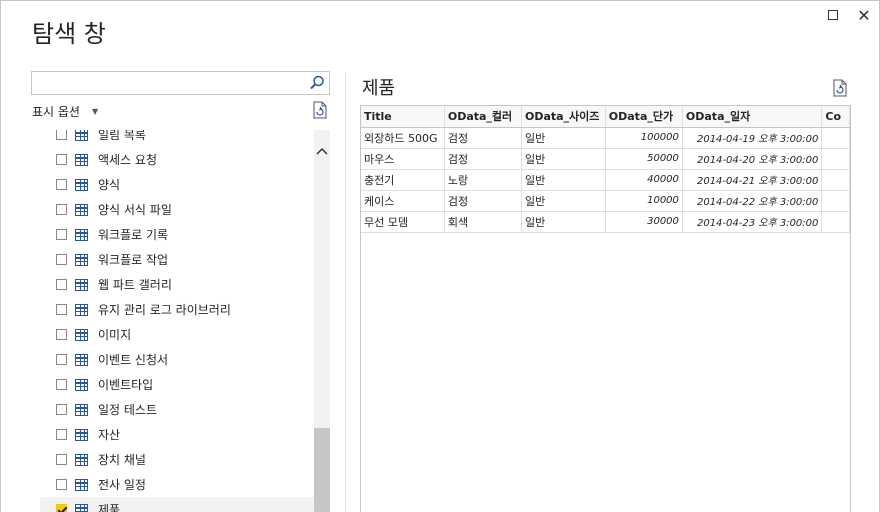 Image resolution: width=880 pixels, height=512 pixels. Describe the element at coordinates (164, 310) in the screenshot. I see `list-item-label: 유지 관리 로그 라이브러리` at that location.